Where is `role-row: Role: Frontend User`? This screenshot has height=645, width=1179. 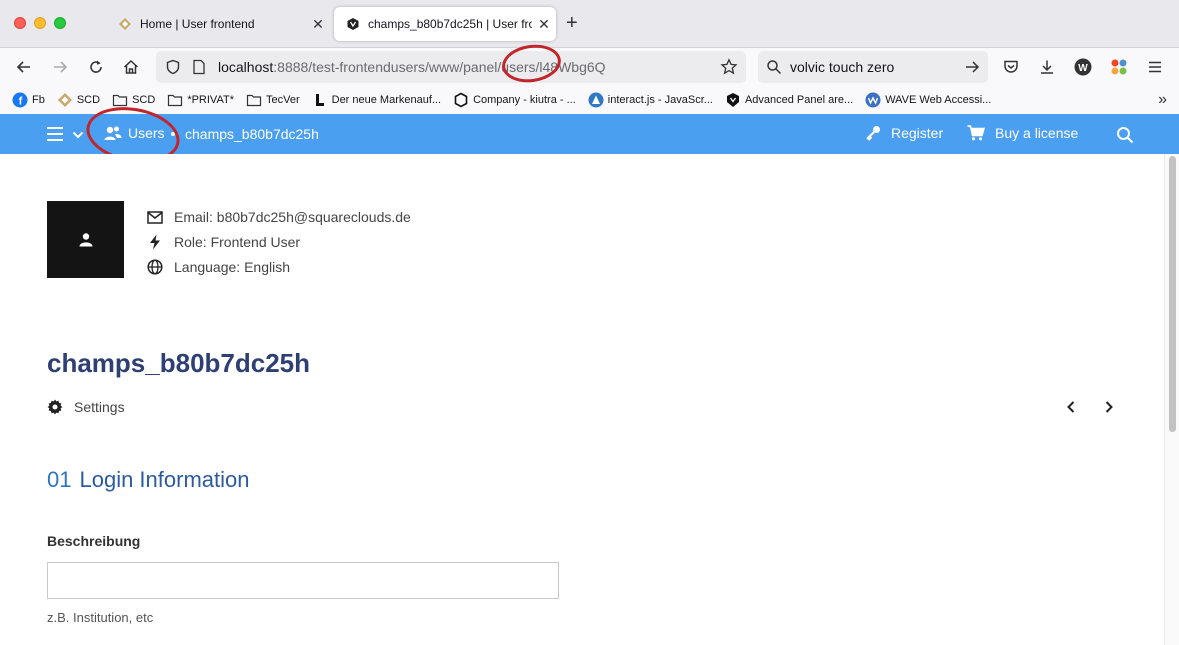
role-row: Role: Frontend User is located at coordinates (223, 242).